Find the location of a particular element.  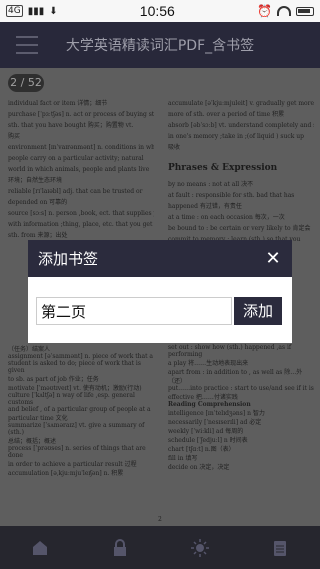

doc-line: motivate [ˈməʊtɪveɪt] vt. 使有动机；激励(行动) is located at coordinates (75, 388).